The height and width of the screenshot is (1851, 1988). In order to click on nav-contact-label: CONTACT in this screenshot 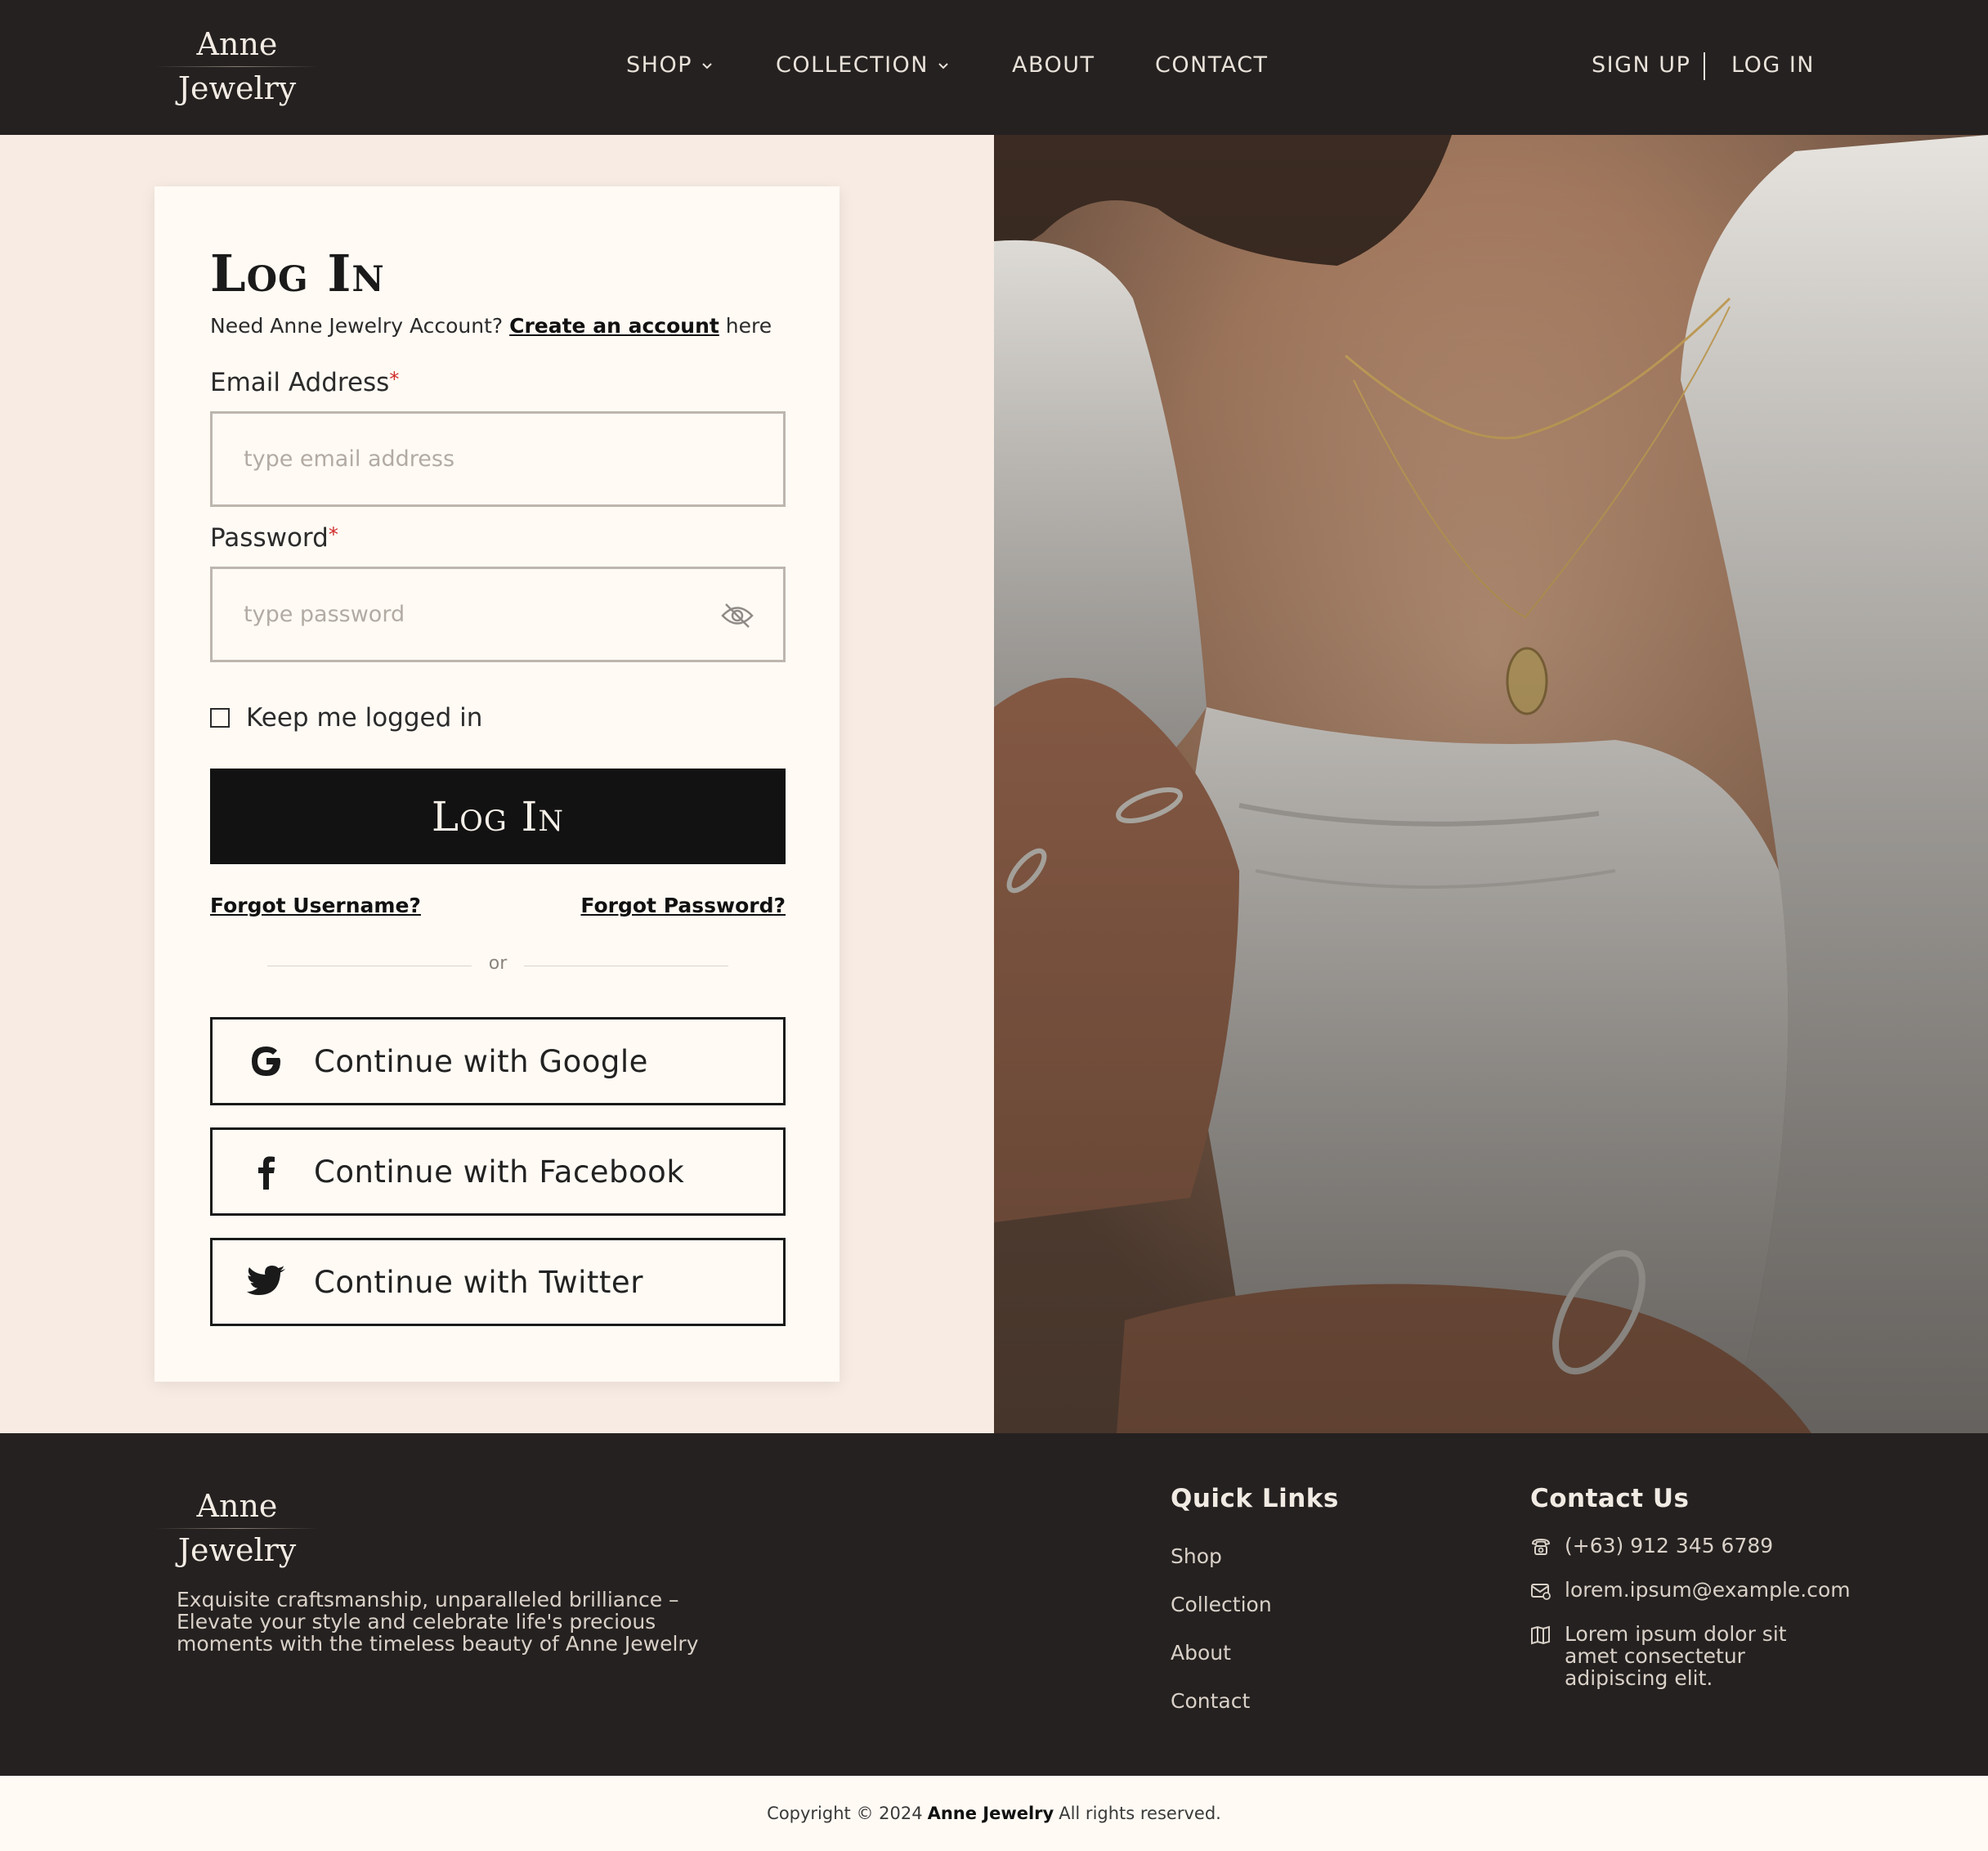, I will do `click(1212, 65)`.